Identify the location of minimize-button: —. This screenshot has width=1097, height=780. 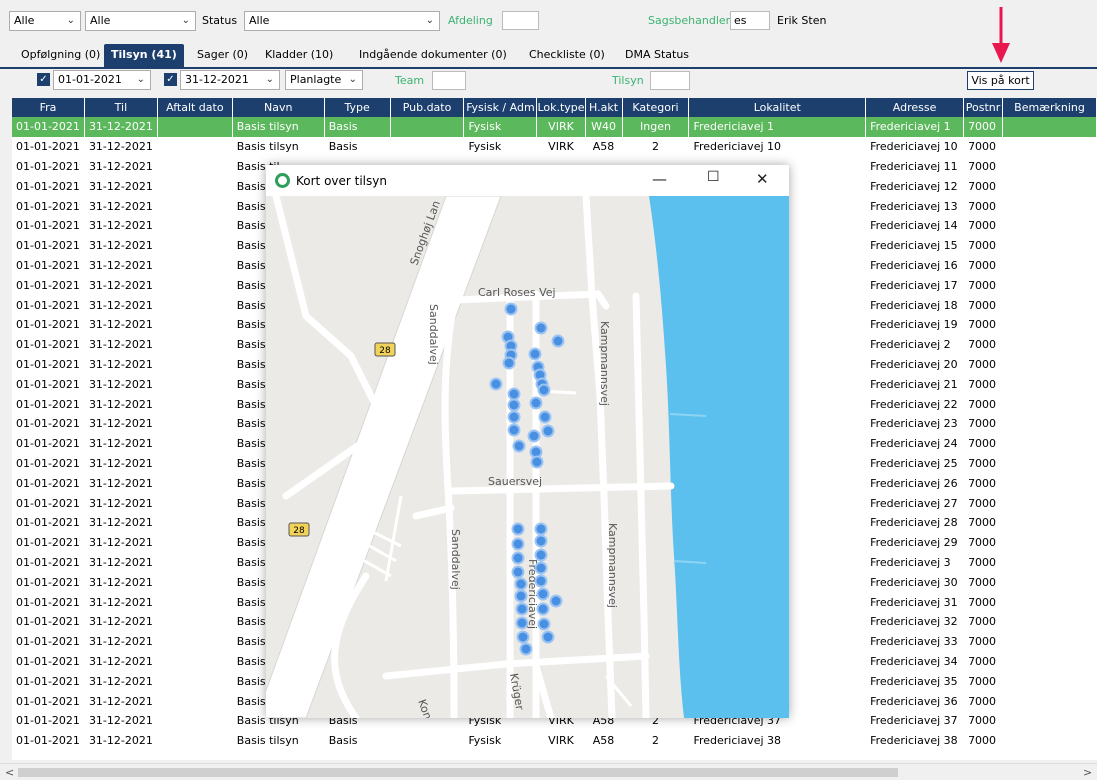
(659, 179).